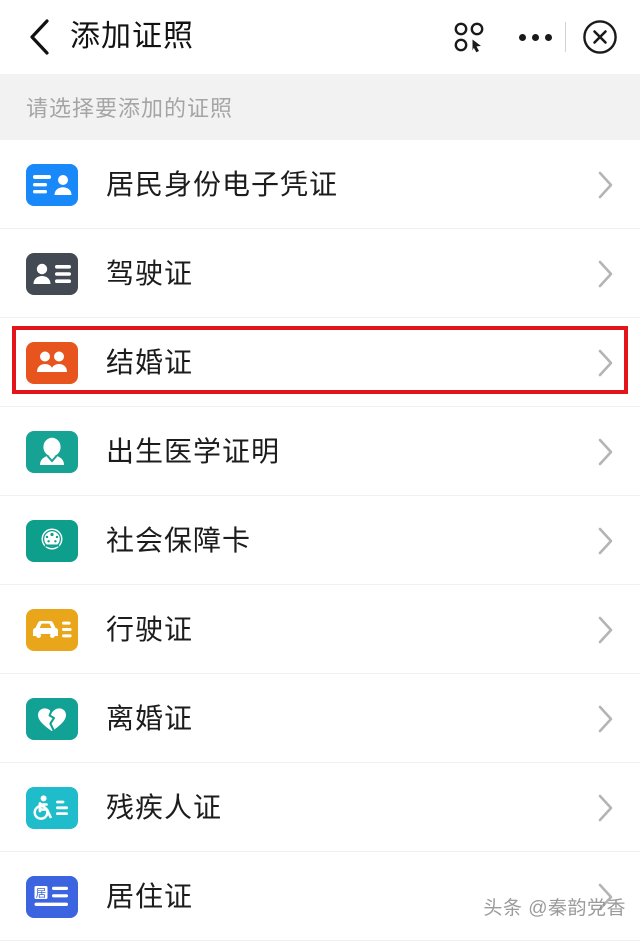 This screenshot has width=640, height=941. Describe the element at coordinates (320, 451) in the screenshot. I see `list-item-birth-certificate: 出生医学证明` at that location.